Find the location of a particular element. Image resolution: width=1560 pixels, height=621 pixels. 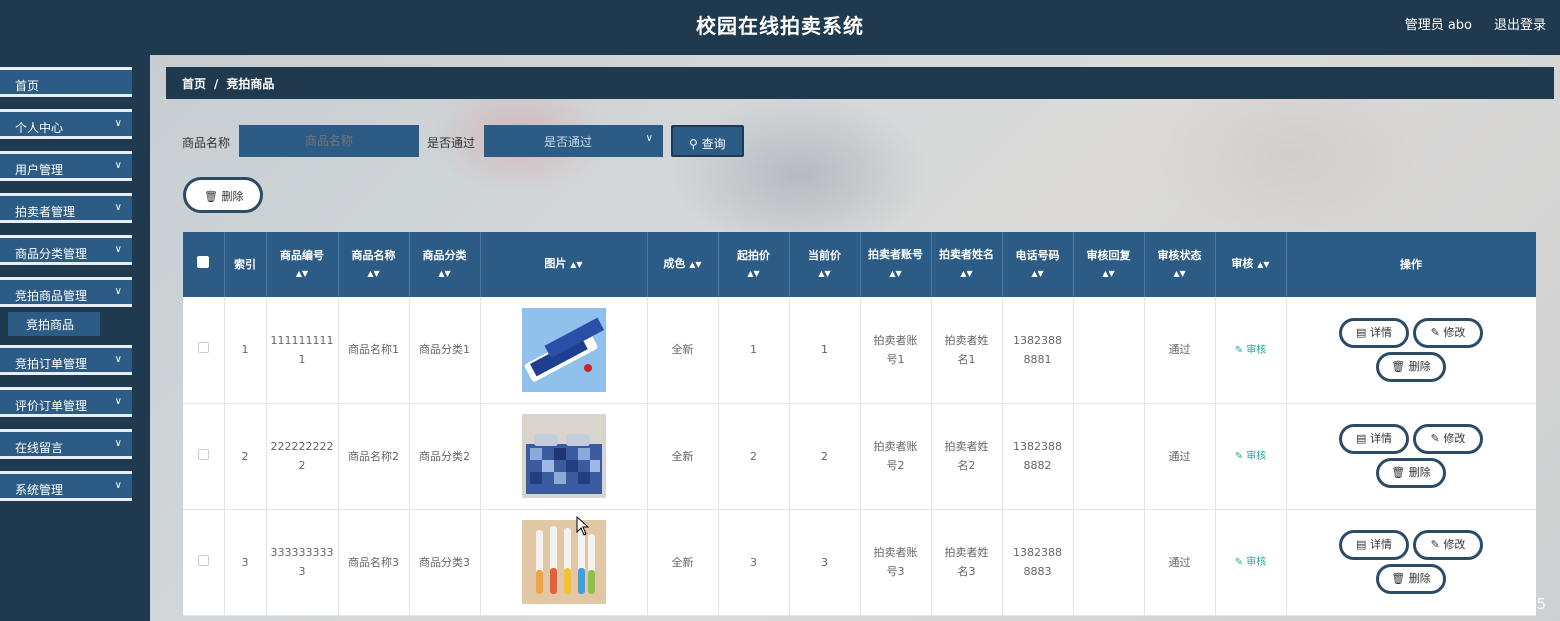

col-image: 图片 ▲▼ is located at coordinates (564, 264).